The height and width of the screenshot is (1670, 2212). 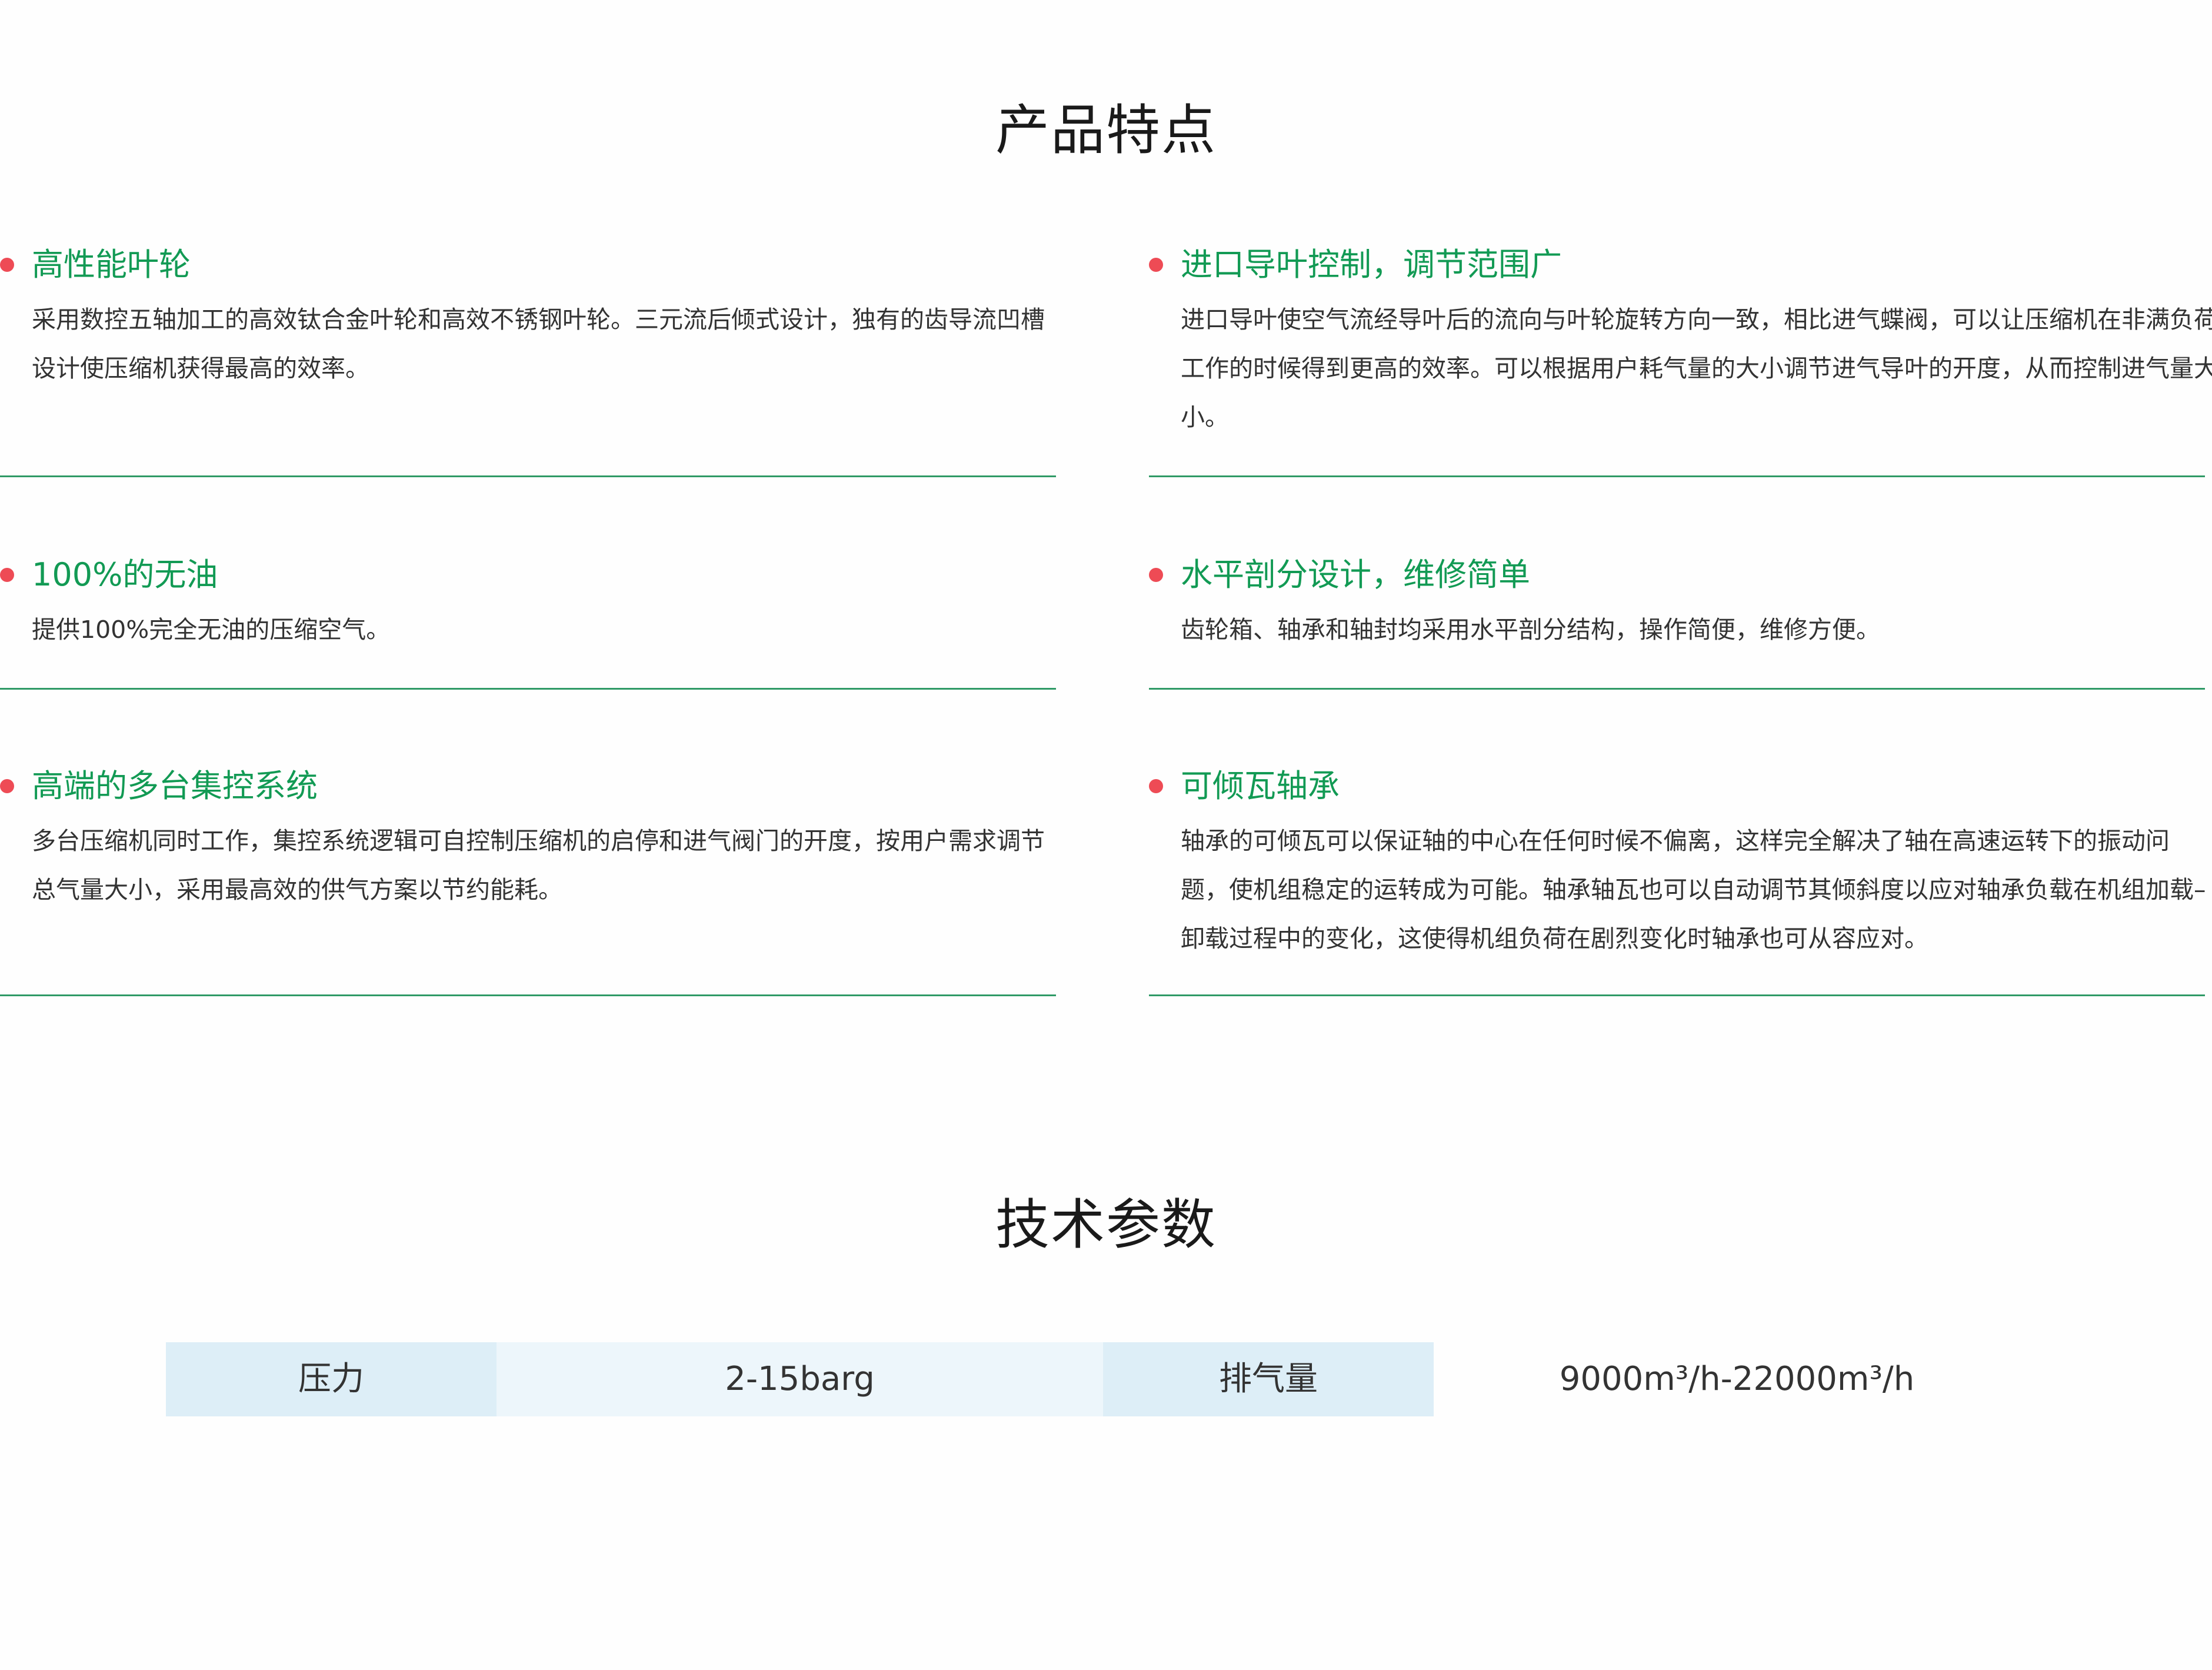 I want to click on feature-title: 100%的无油, so click(x=125, y=574).